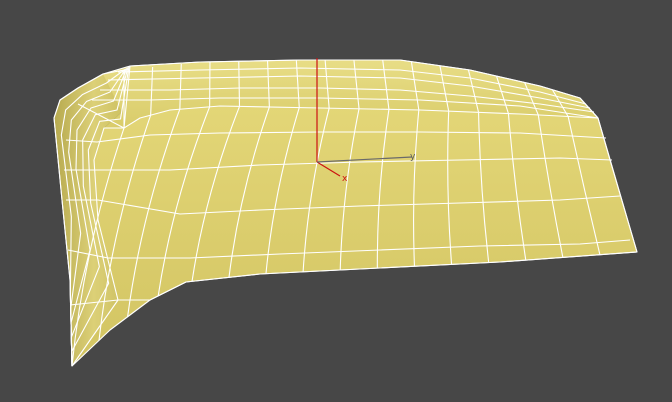 Image resolution: width=672 pixels, height=402 pixels. What do you see at coordinates (345, 179) in the screenshot?
I see `gizmo-x-label: x` at bounding box center [345, 179].